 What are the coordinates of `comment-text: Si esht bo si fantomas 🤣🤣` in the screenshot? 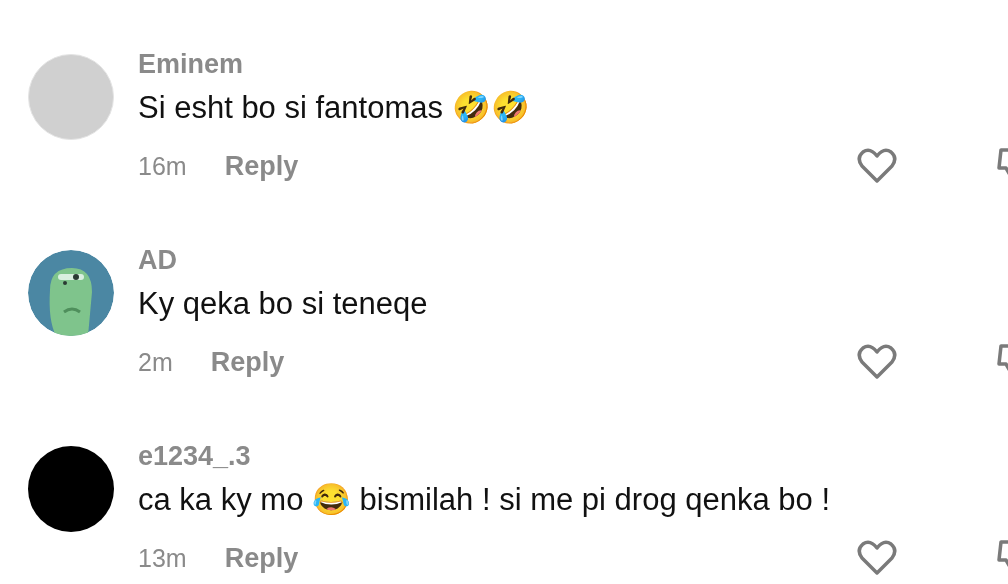 It's located at (334, 108).